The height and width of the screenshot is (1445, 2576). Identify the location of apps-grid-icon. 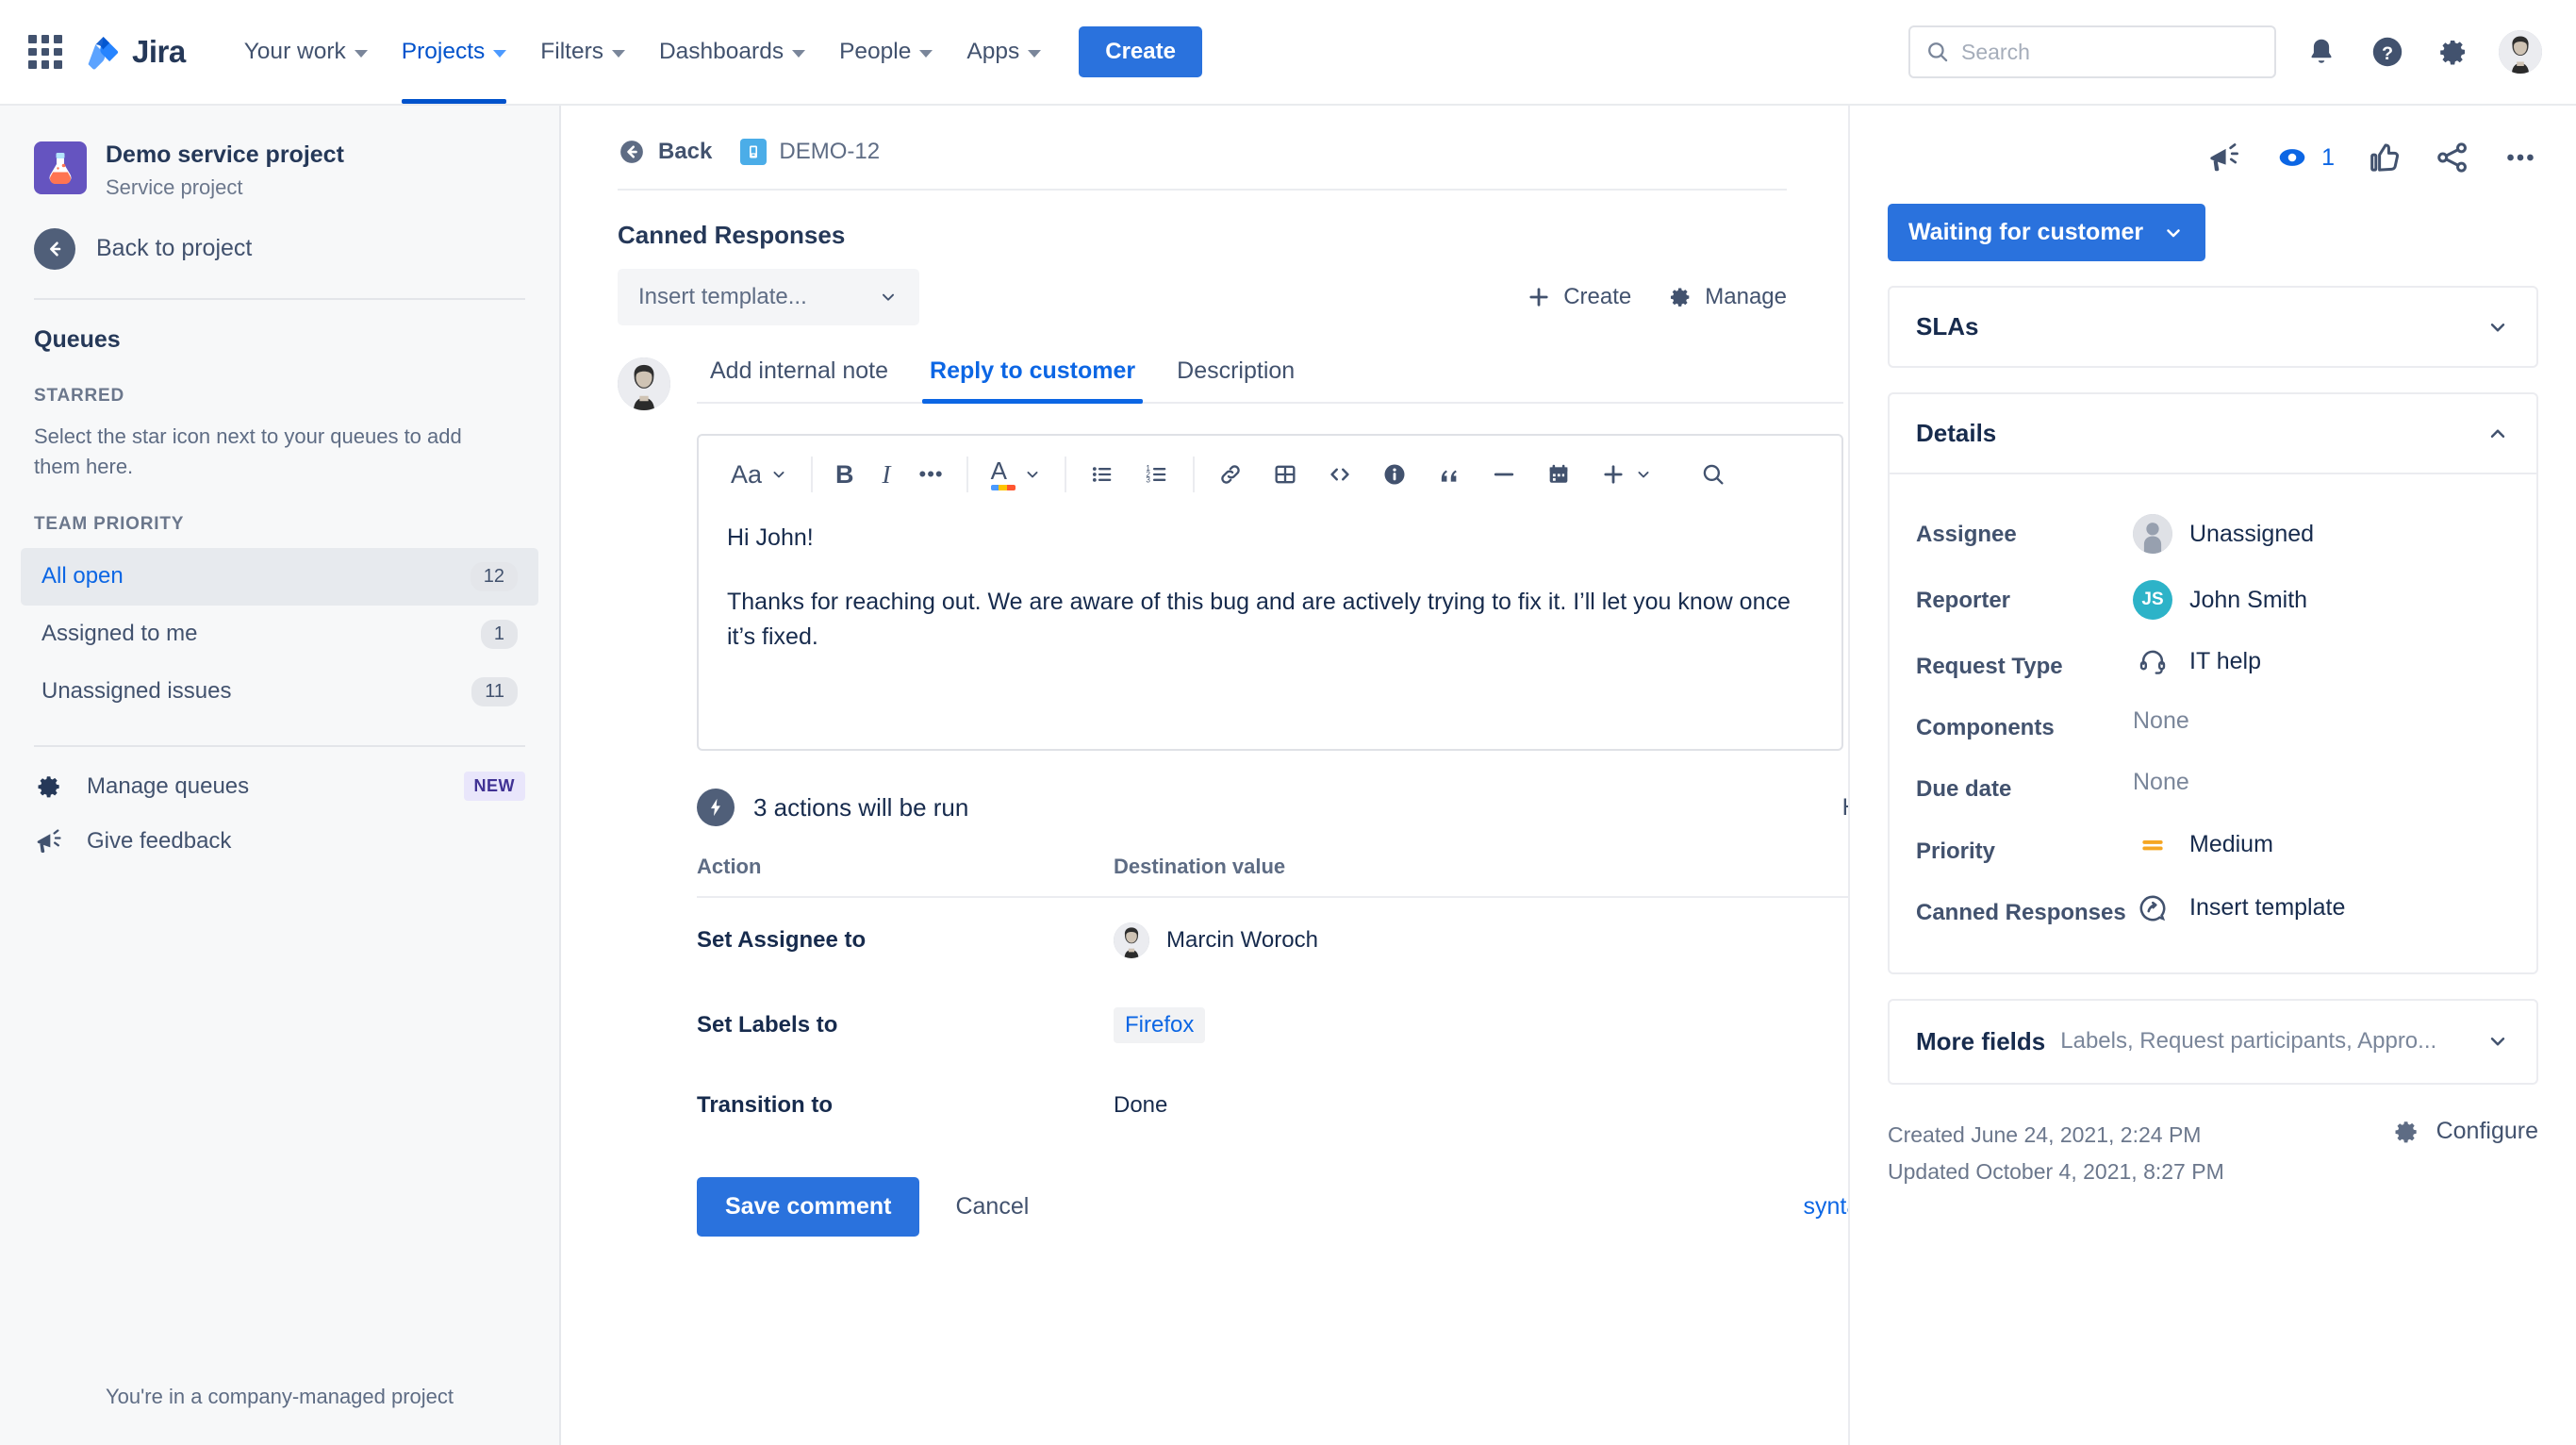
(45, 52).